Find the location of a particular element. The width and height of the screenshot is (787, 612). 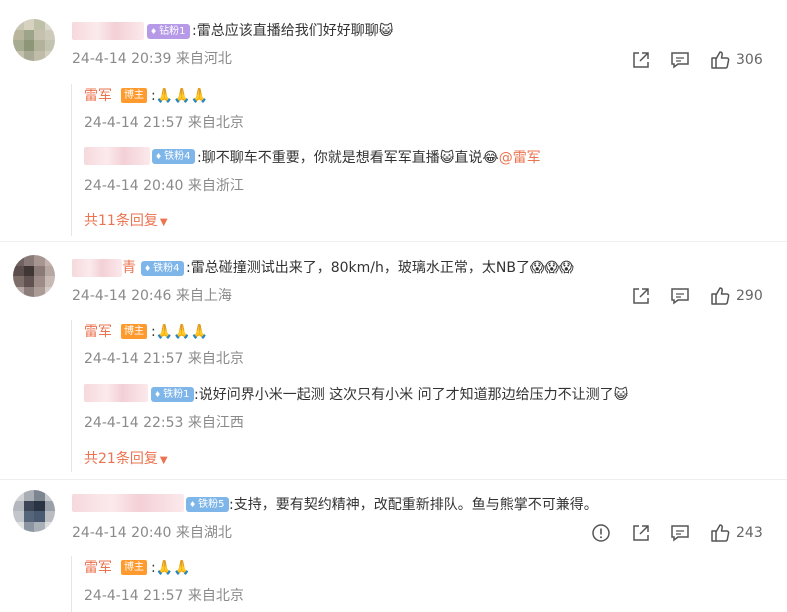

comment-meta: 24-4-14 20:40 来自湖北 is located at coordinates (152, 533).